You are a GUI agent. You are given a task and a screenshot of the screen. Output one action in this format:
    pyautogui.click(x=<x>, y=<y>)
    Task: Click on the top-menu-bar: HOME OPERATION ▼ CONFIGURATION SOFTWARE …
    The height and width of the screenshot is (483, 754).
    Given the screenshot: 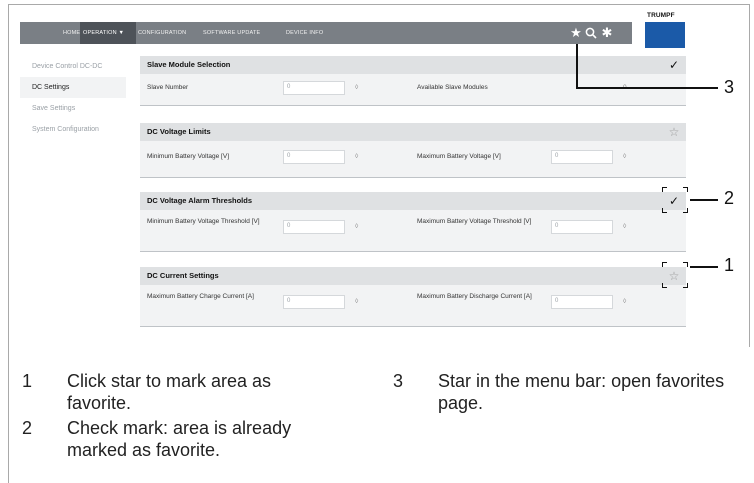 What is the action you would take?
    pyautogui.click(x=326, y=33)
    